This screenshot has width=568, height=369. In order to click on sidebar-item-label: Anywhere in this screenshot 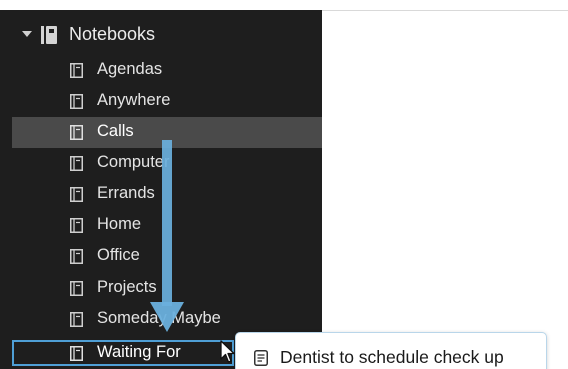, I will do `click(134, 100)`.